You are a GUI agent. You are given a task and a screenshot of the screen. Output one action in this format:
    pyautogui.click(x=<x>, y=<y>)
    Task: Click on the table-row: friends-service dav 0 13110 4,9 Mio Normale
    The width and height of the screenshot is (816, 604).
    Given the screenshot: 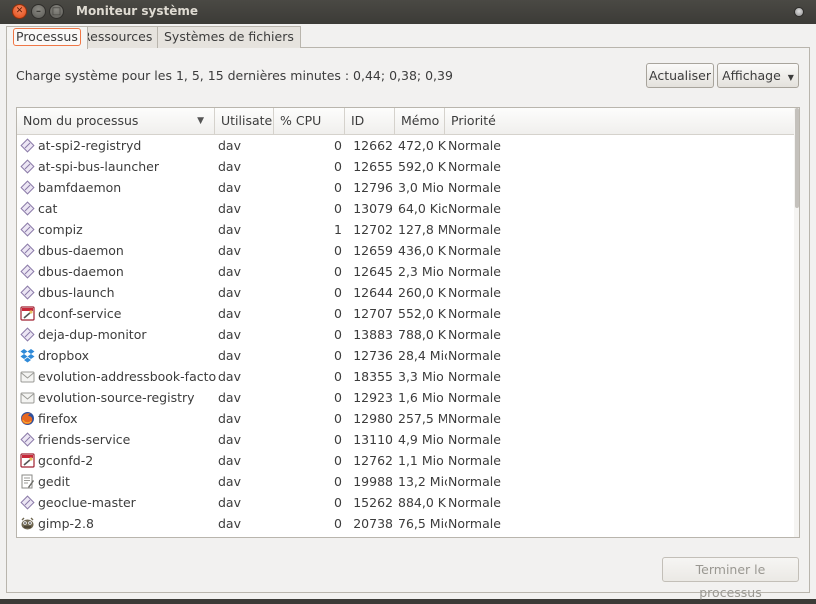 What is the action you would take?
    pyautogui.click(x=408, y=439)
    